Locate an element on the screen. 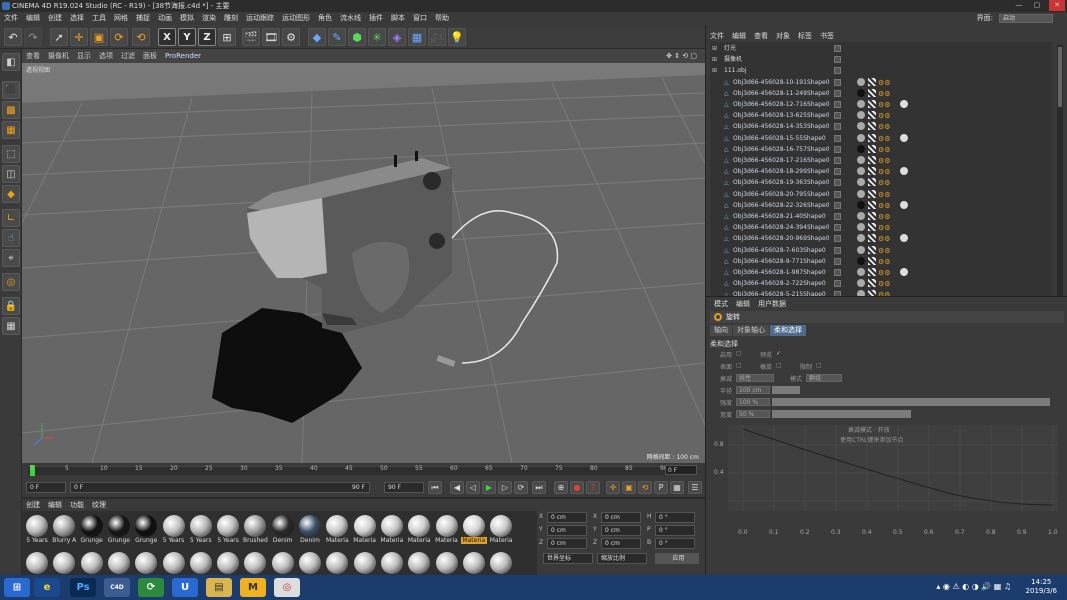 The image size is (1067, 600). prev-frame-icon: ◁ is located at coordinates (473, 487).